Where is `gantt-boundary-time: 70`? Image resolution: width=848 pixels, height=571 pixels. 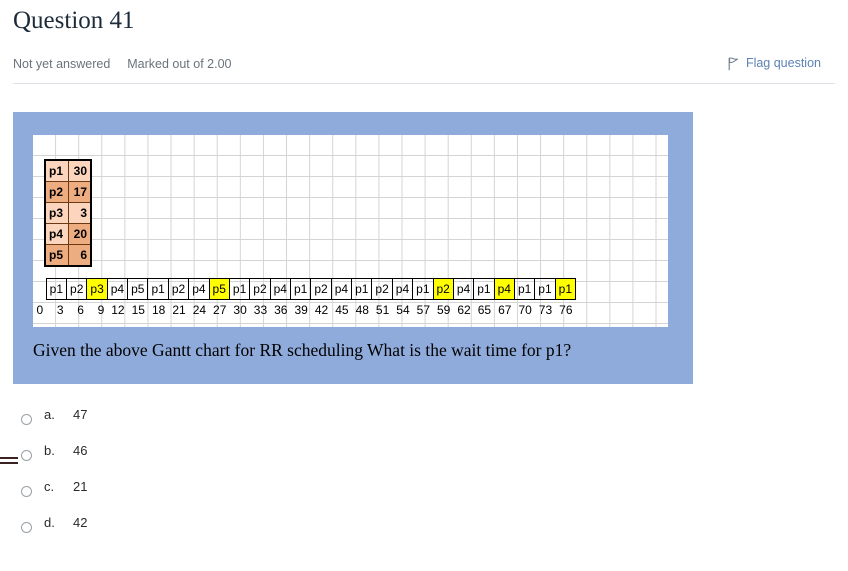 gantt-boundary-time: 70 is located at coordinates (525, 310).